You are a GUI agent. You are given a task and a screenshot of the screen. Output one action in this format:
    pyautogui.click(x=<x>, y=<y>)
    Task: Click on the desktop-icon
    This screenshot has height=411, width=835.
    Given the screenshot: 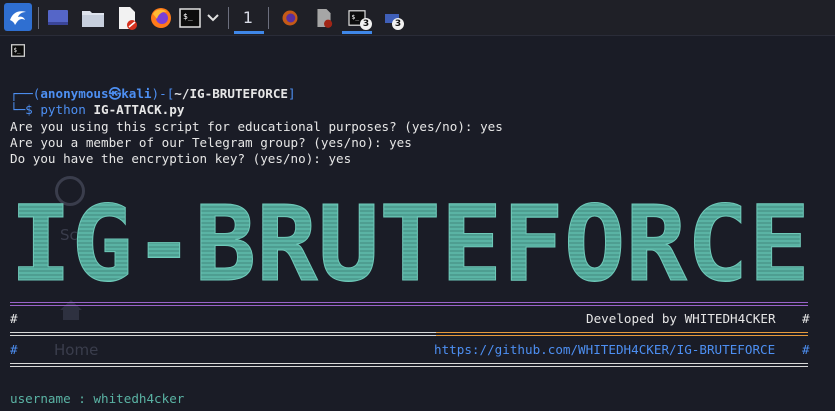 What is the action you would take?
    pyautogui.click(x=58, y=17)
    